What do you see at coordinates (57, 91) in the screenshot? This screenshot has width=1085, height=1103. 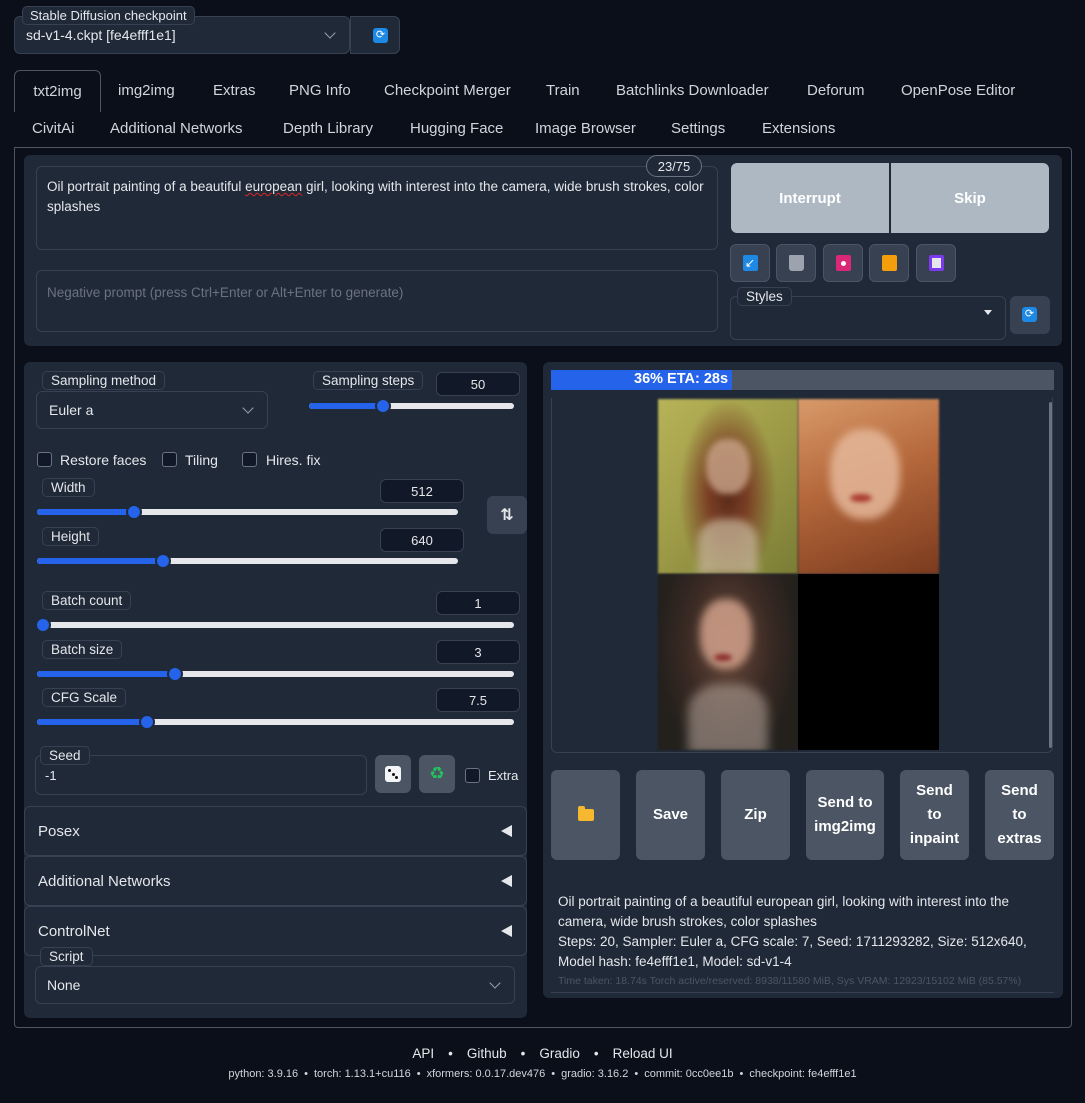 I see `tab-txt2img: txt2img` at bounding box center [57, 91].